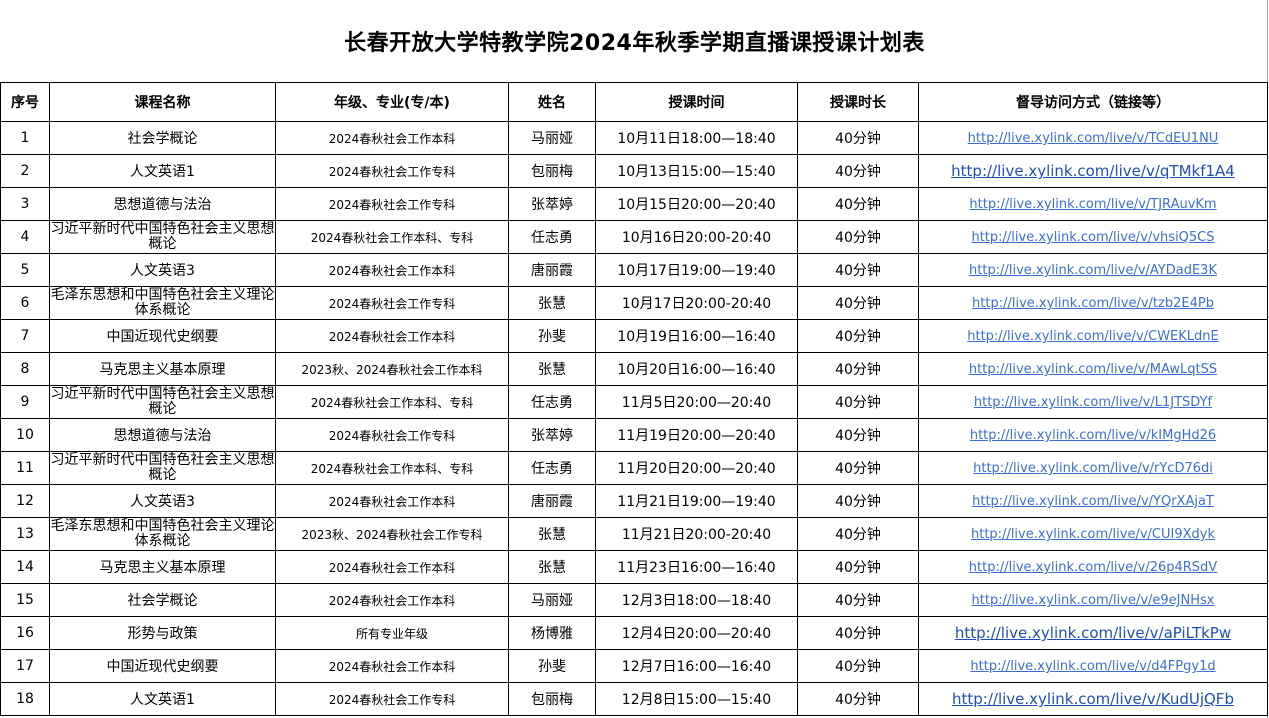  I want to click on access-link-cell: http://live.xylink.com/live/v/L1JTSDYf, so click(1093, 402).